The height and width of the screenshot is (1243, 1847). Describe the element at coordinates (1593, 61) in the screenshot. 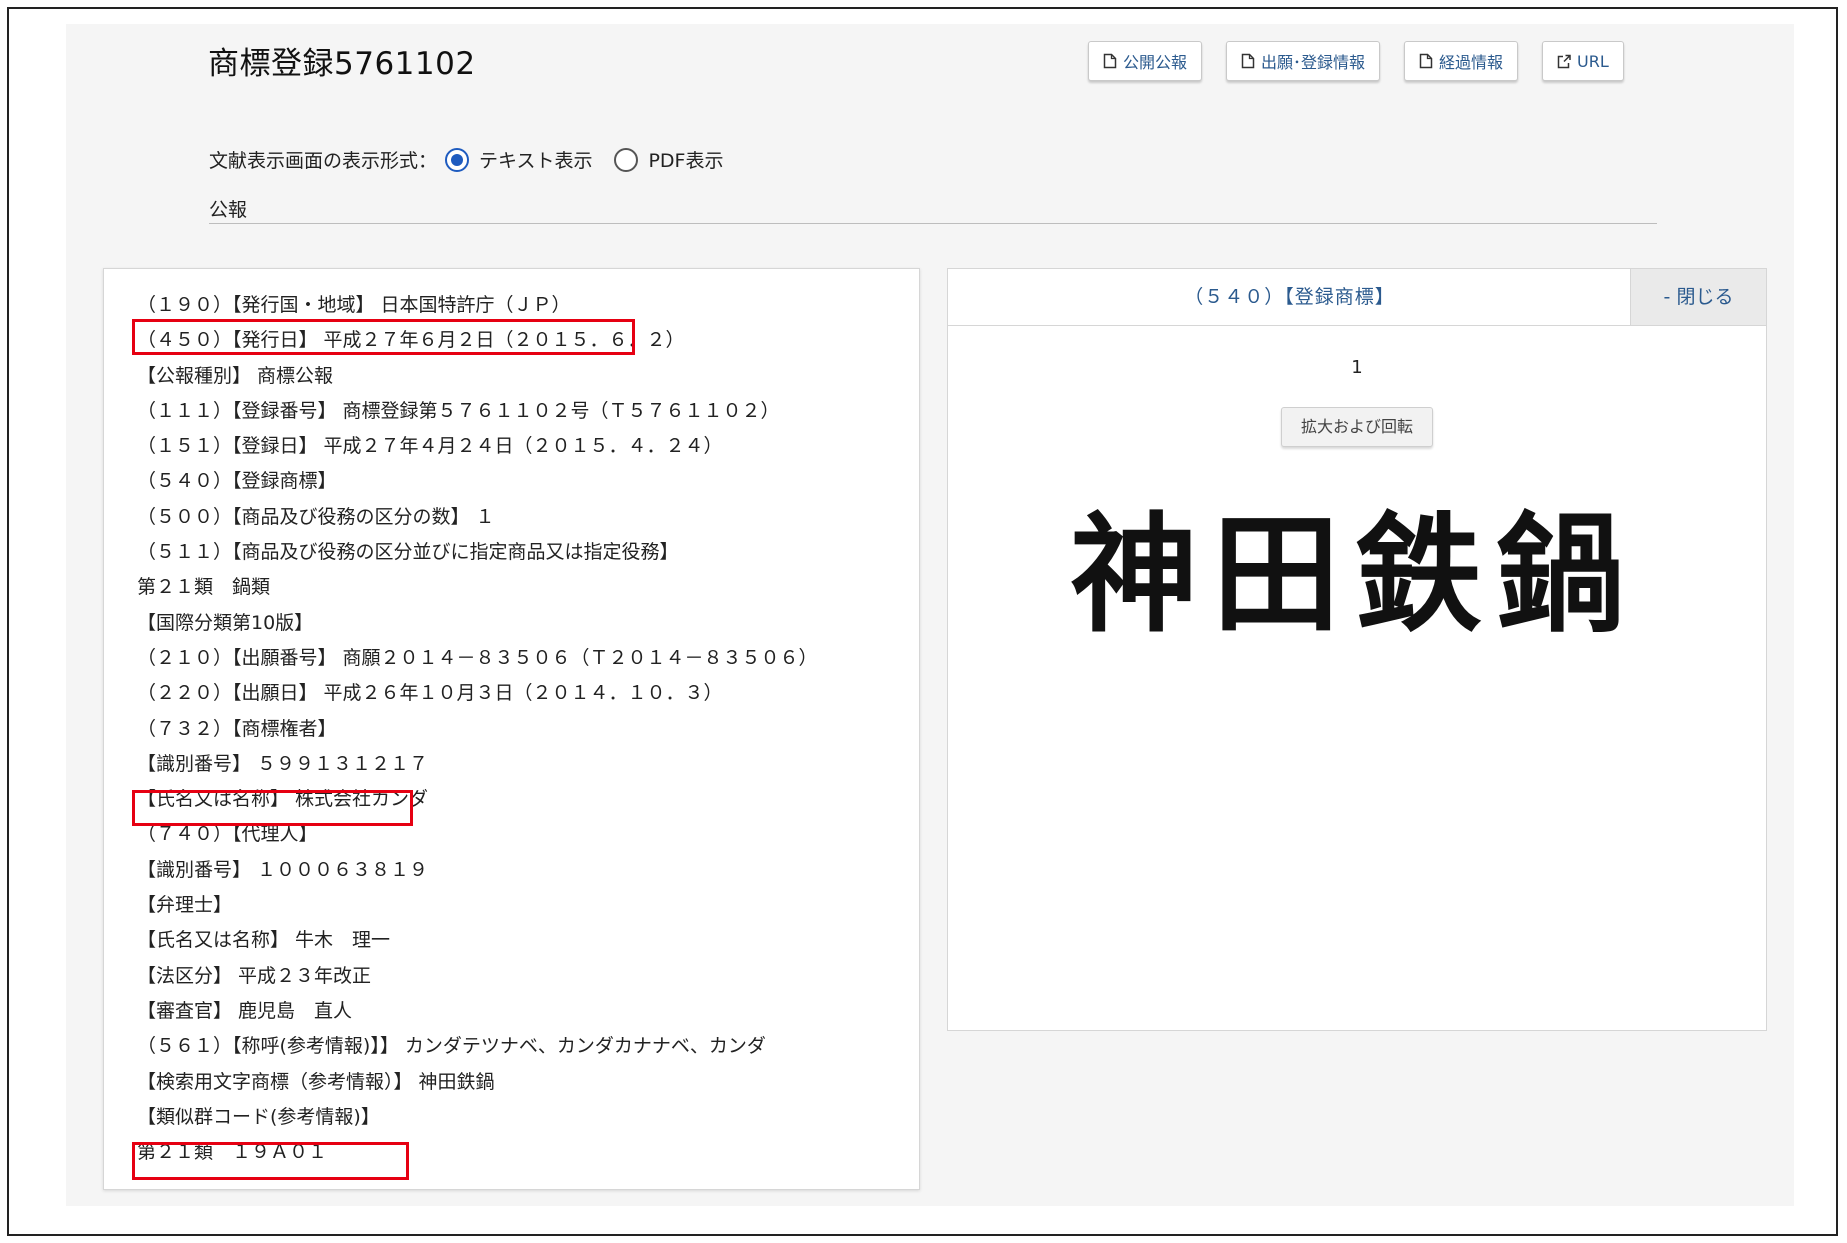

I see `url-button-label: URL` at that location.